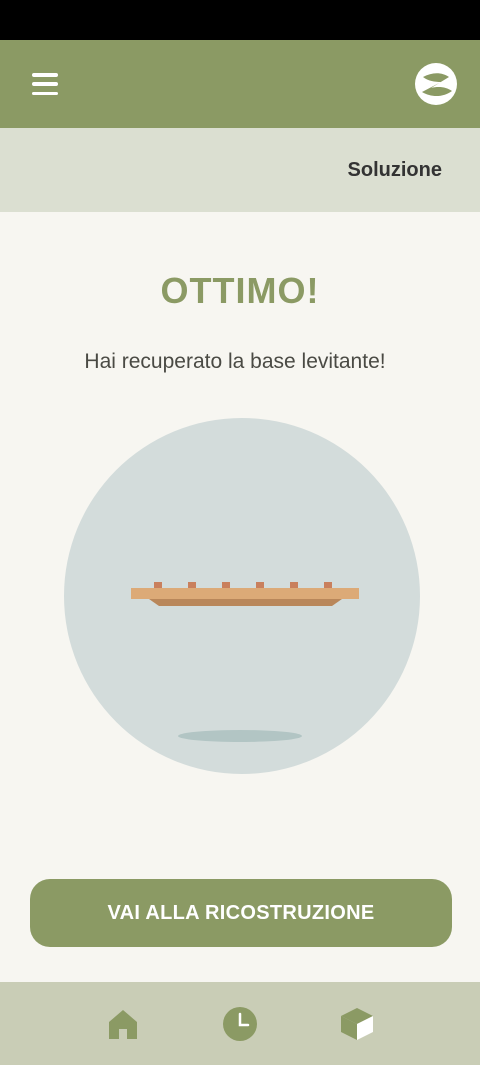 The image size is (480, 1065). I want to click on clock-icon, so click(239, 1023).